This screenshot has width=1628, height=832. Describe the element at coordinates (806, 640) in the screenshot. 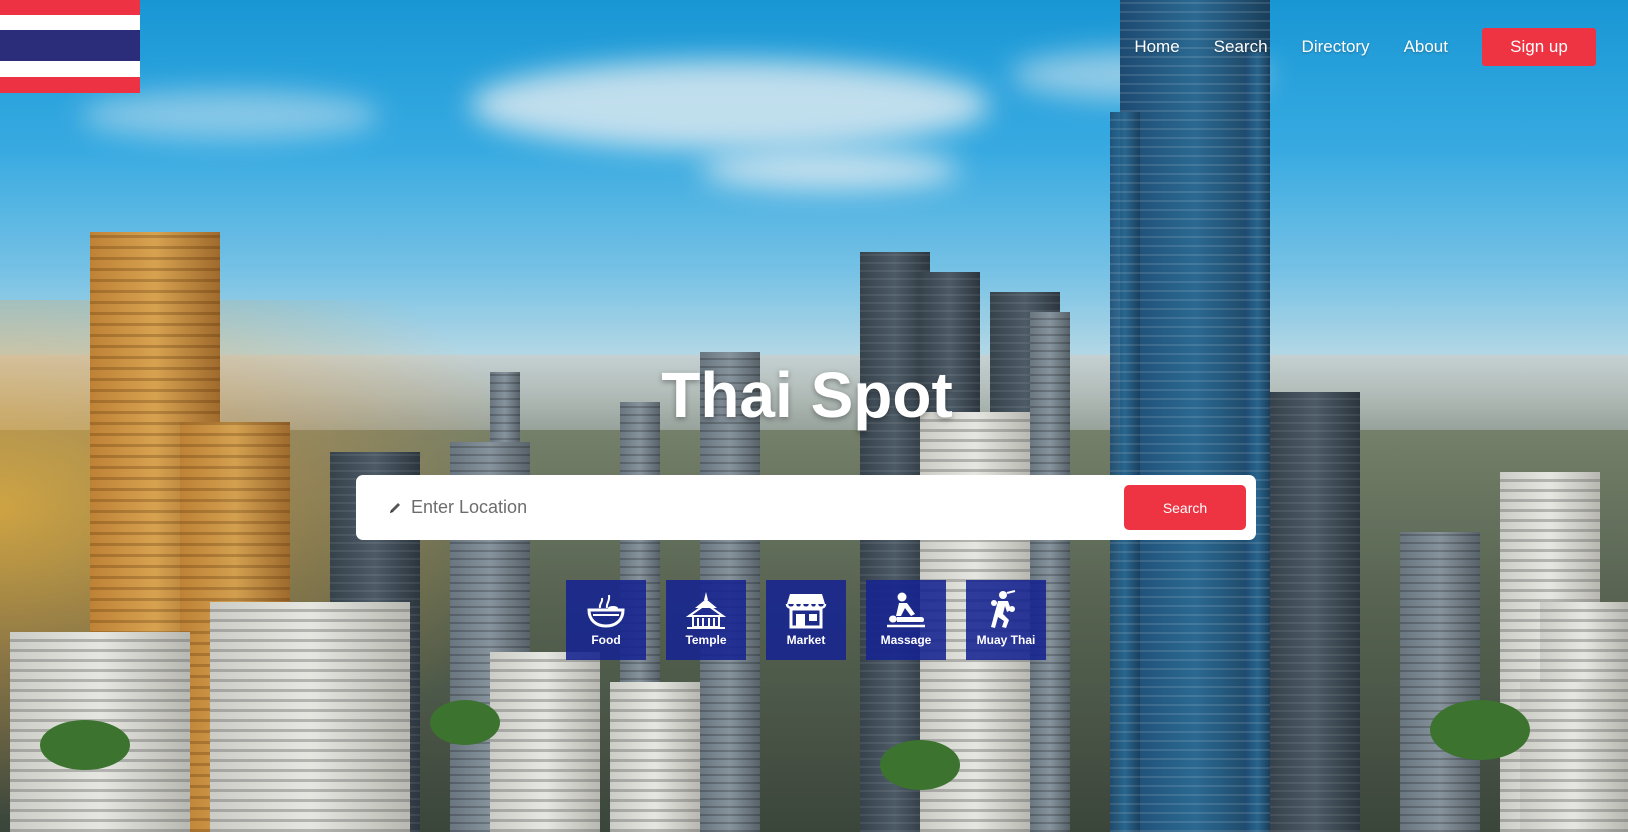

I see `category-label: Market` at that location.